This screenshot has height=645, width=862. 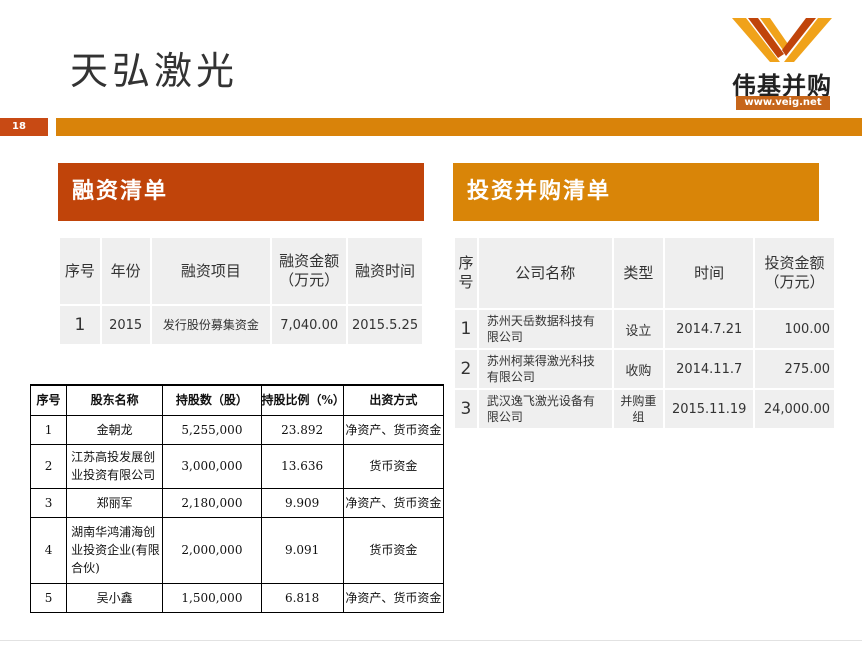 I want to click on investment-date: 2014.11.7, so click(x=709, y=369).